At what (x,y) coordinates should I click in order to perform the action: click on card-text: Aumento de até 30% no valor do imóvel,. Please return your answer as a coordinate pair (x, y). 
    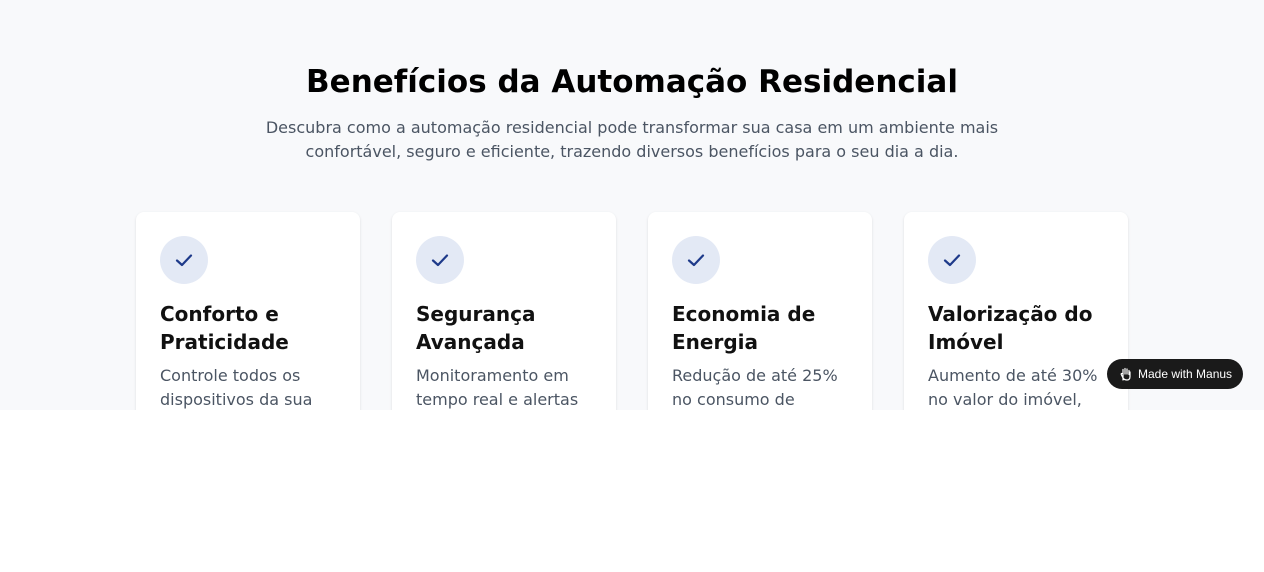
    Looking at the image, I should click on (1013, 387).